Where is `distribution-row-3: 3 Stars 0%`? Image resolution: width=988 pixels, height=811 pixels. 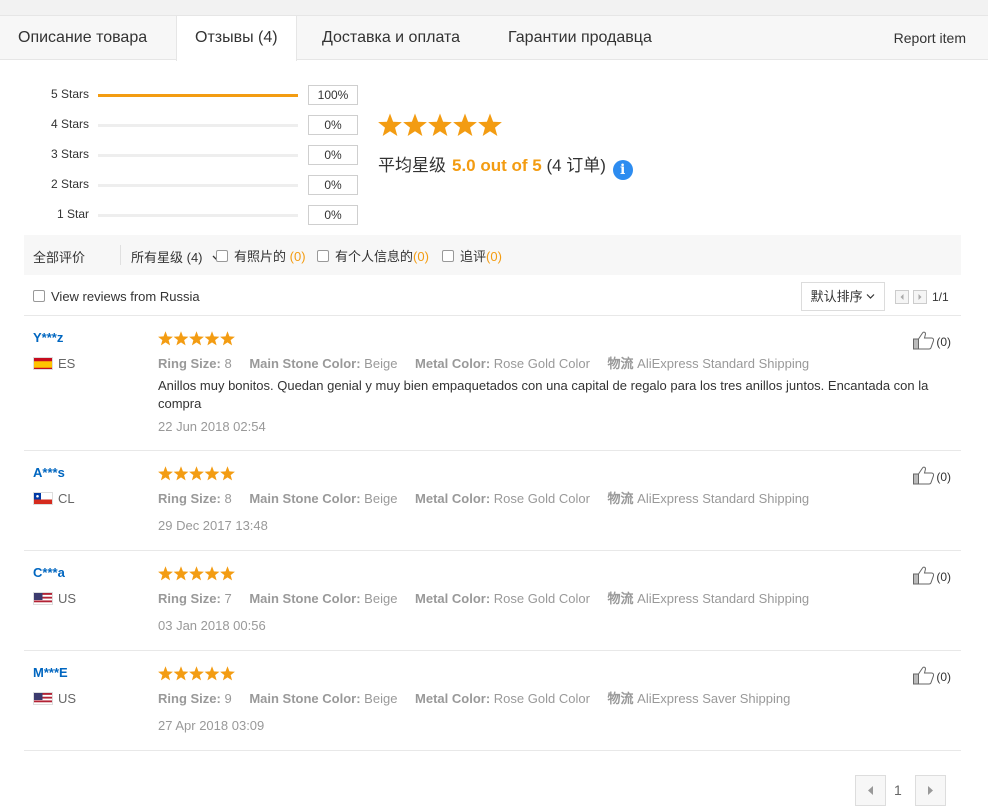 distribution-row-3: 3 Stars 0% is located at coordinates (185, 155).